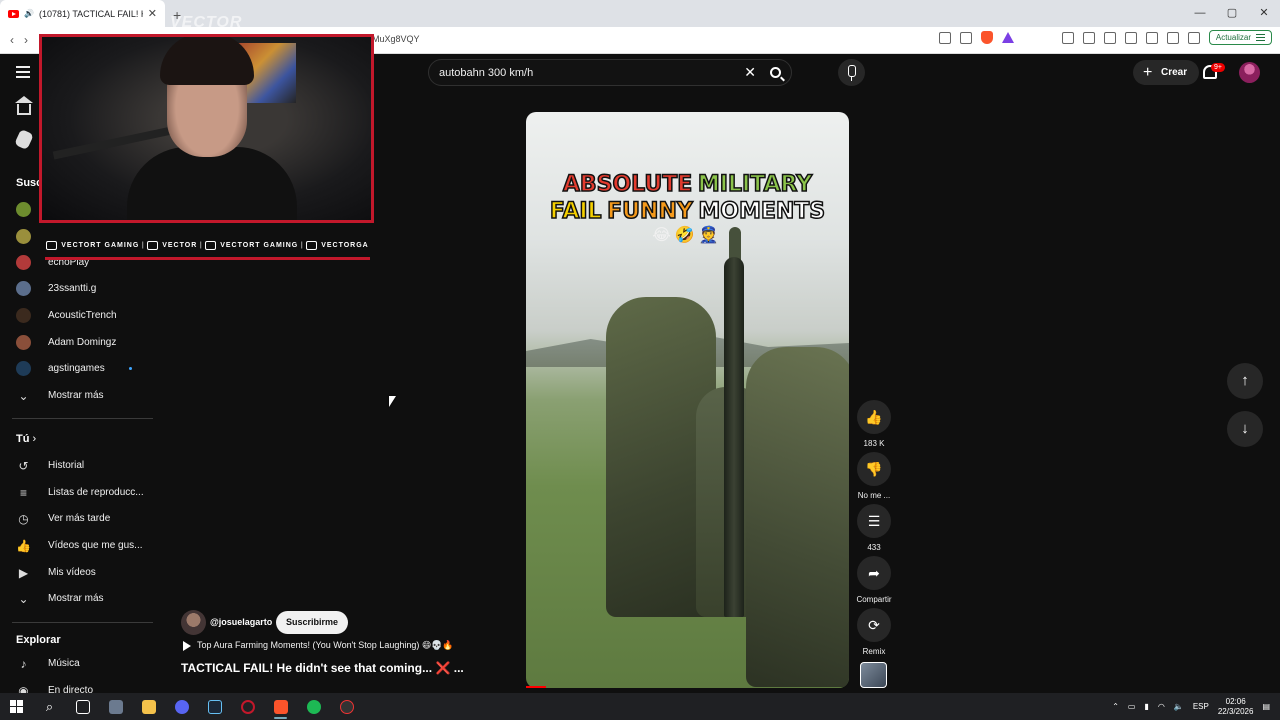 Image resolution: width=1280 pixels, height=720 pixels. What do you see at coordinates (241, 622) in the screenshot?
I see `channel-handle: @josuelagarto` at bounding box center [241, 622].